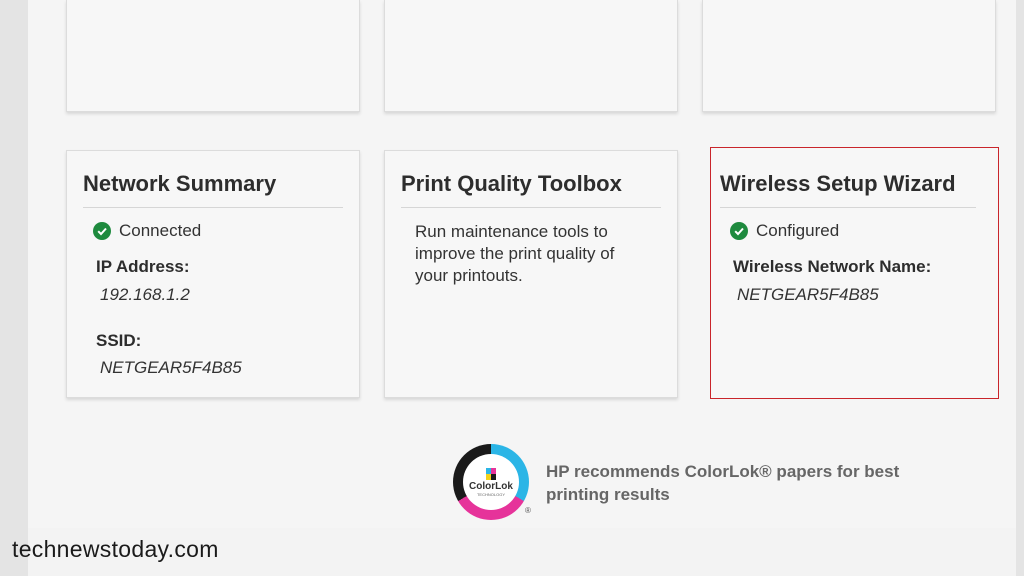  I want to click on colorlok-sub: TECHNOLOGY, so click(490, 494).